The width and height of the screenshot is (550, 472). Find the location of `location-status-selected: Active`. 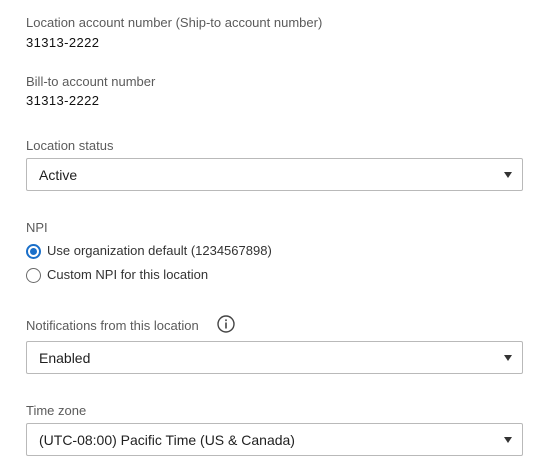

location-status-selected: Active is located at coordinates (58, 175).